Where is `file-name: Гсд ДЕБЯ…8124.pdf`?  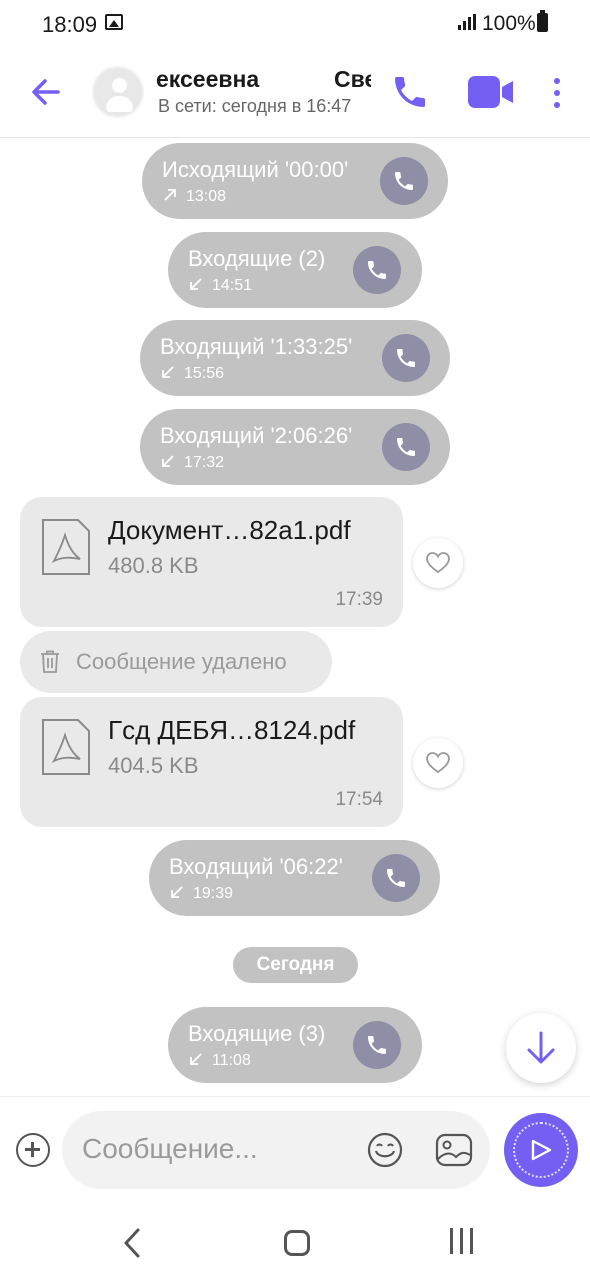 file-name: Гсд ДЕБЯ…8124.pdf is located at coordinates (232, 730).